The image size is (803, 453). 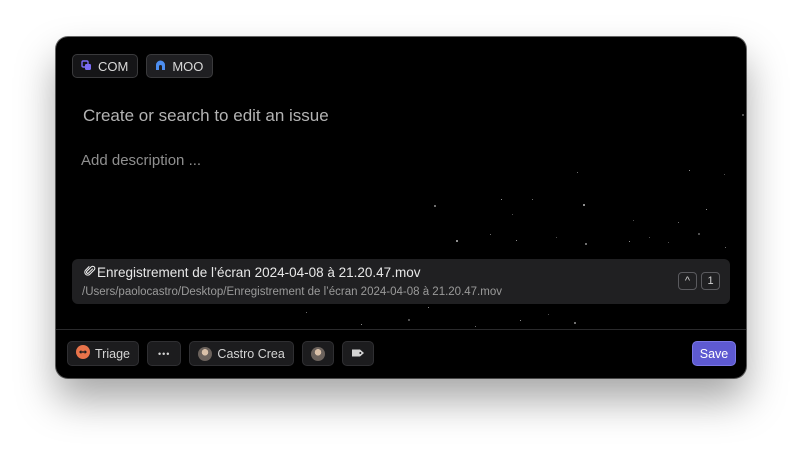 What do you see at coordinates (710, 281) in the screenshot?
I see `attachment-count-badge: 1` at bounding box center [710, 281].